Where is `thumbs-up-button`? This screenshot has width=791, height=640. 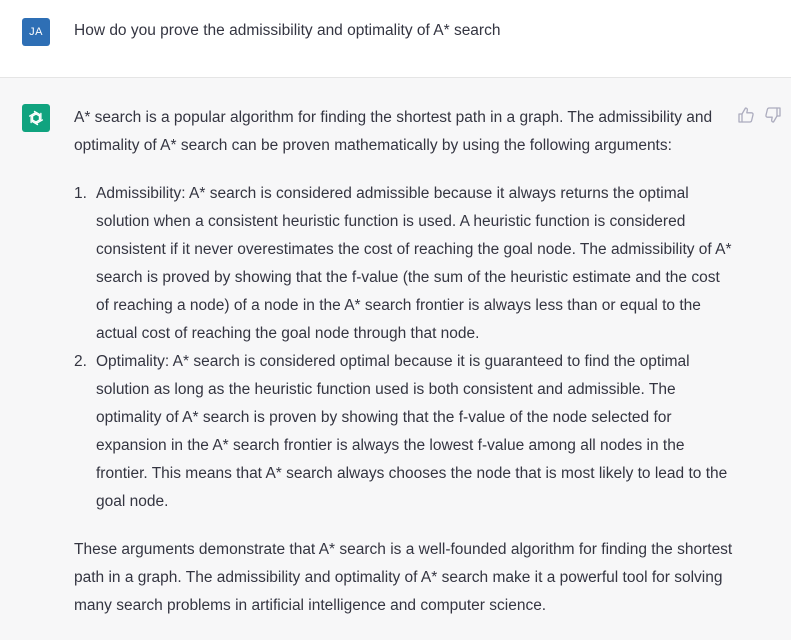 thumbs-up-button is located at coordinates (746, 115).